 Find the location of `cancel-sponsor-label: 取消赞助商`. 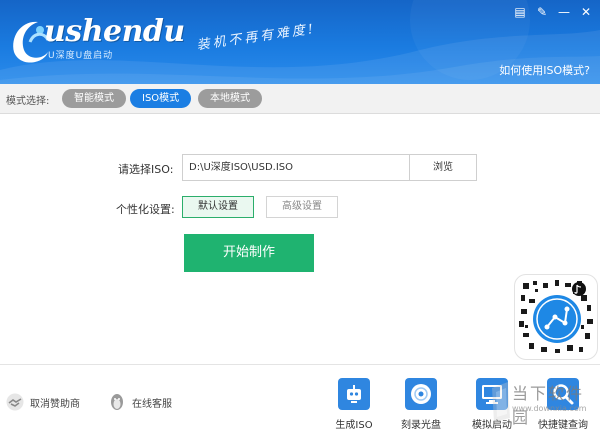

cancel-sponsor-label: 取消赞助商 is located at coordinates (55, 404).